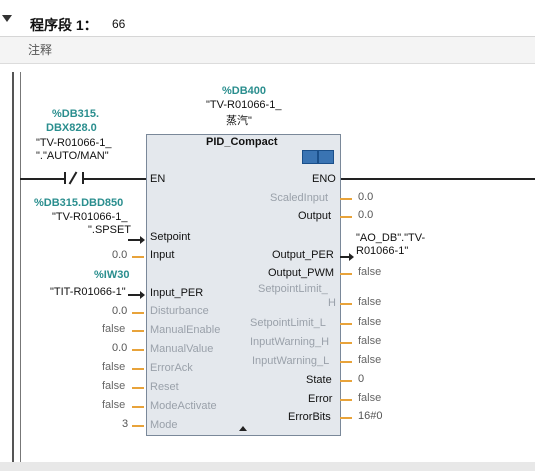 The image size is (535, 471). I want to click on input-wire-modeactivate, so click(138, 407).